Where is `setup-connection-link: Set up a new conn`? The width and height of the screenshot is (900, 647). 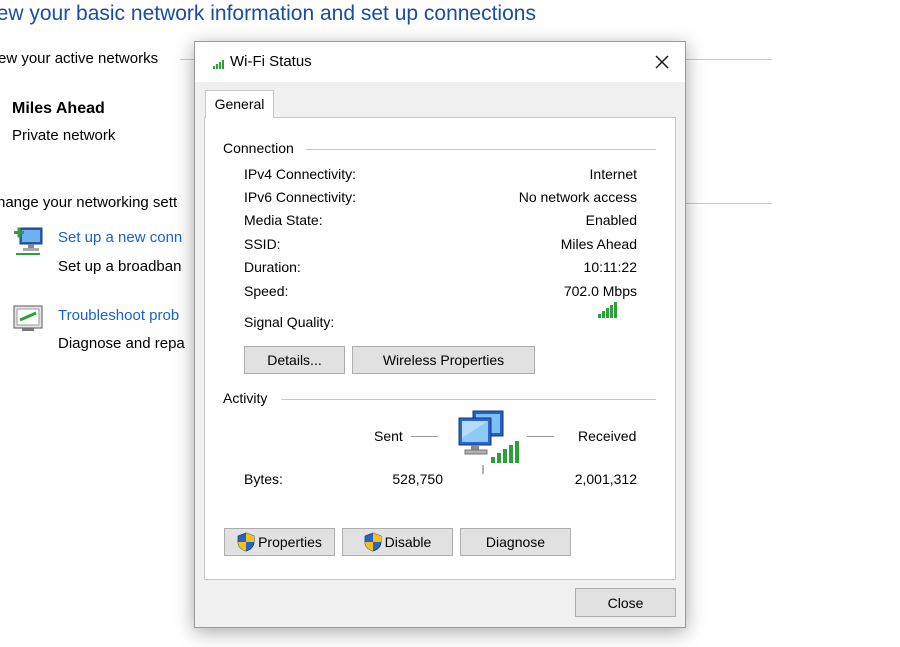
setup-connection-link: Set up a new conn is located at coordinates (120, 237).